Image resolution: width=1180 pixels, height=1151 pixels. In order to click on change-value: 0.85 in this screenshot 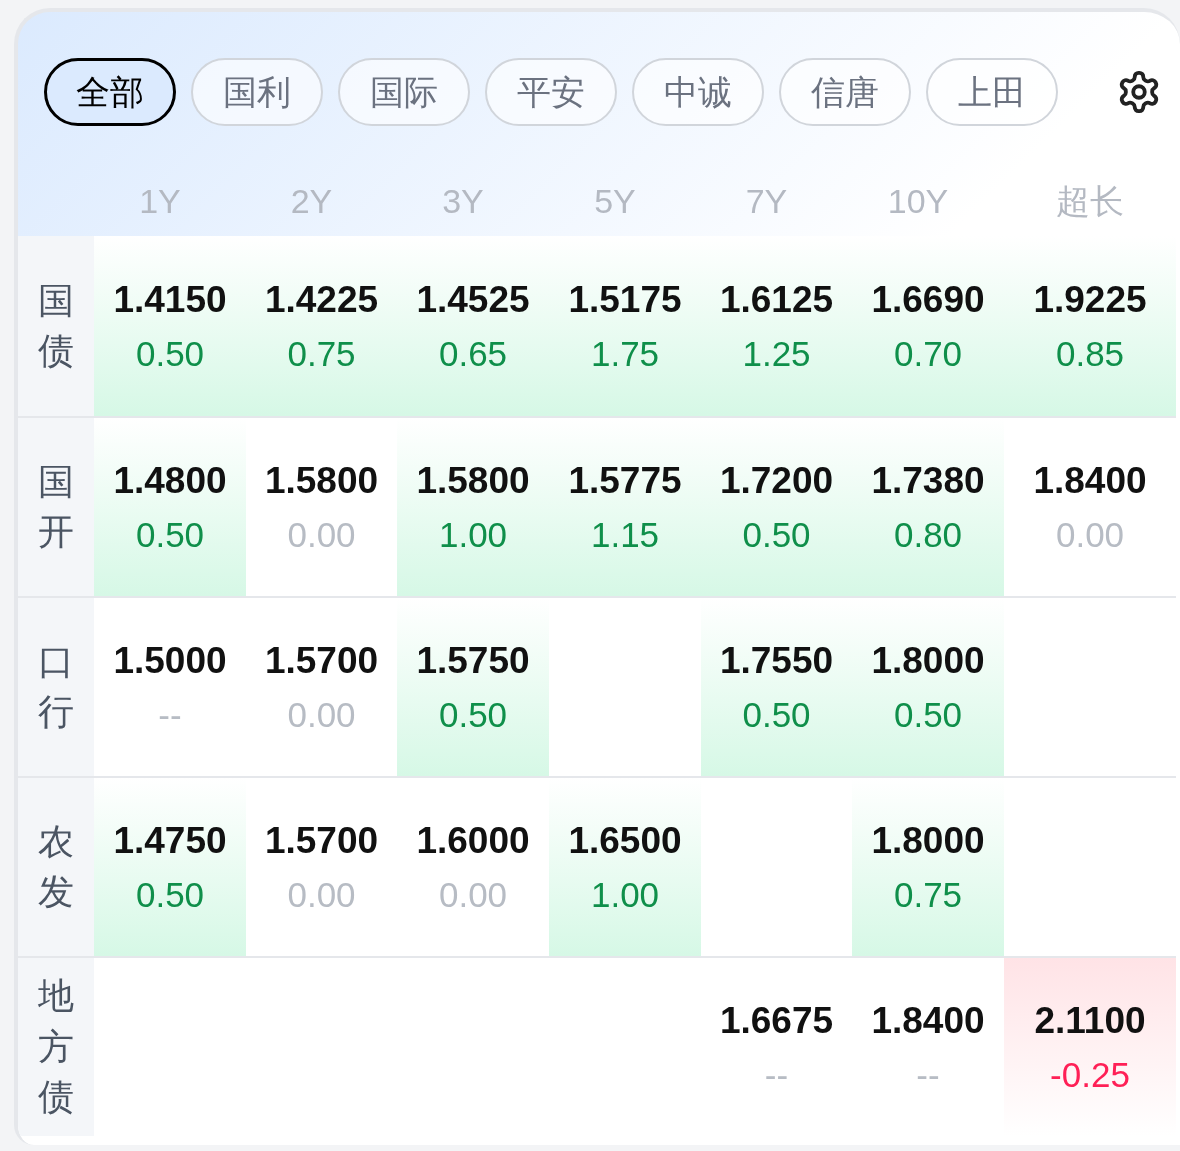, I will do `click(1090, 353)`.